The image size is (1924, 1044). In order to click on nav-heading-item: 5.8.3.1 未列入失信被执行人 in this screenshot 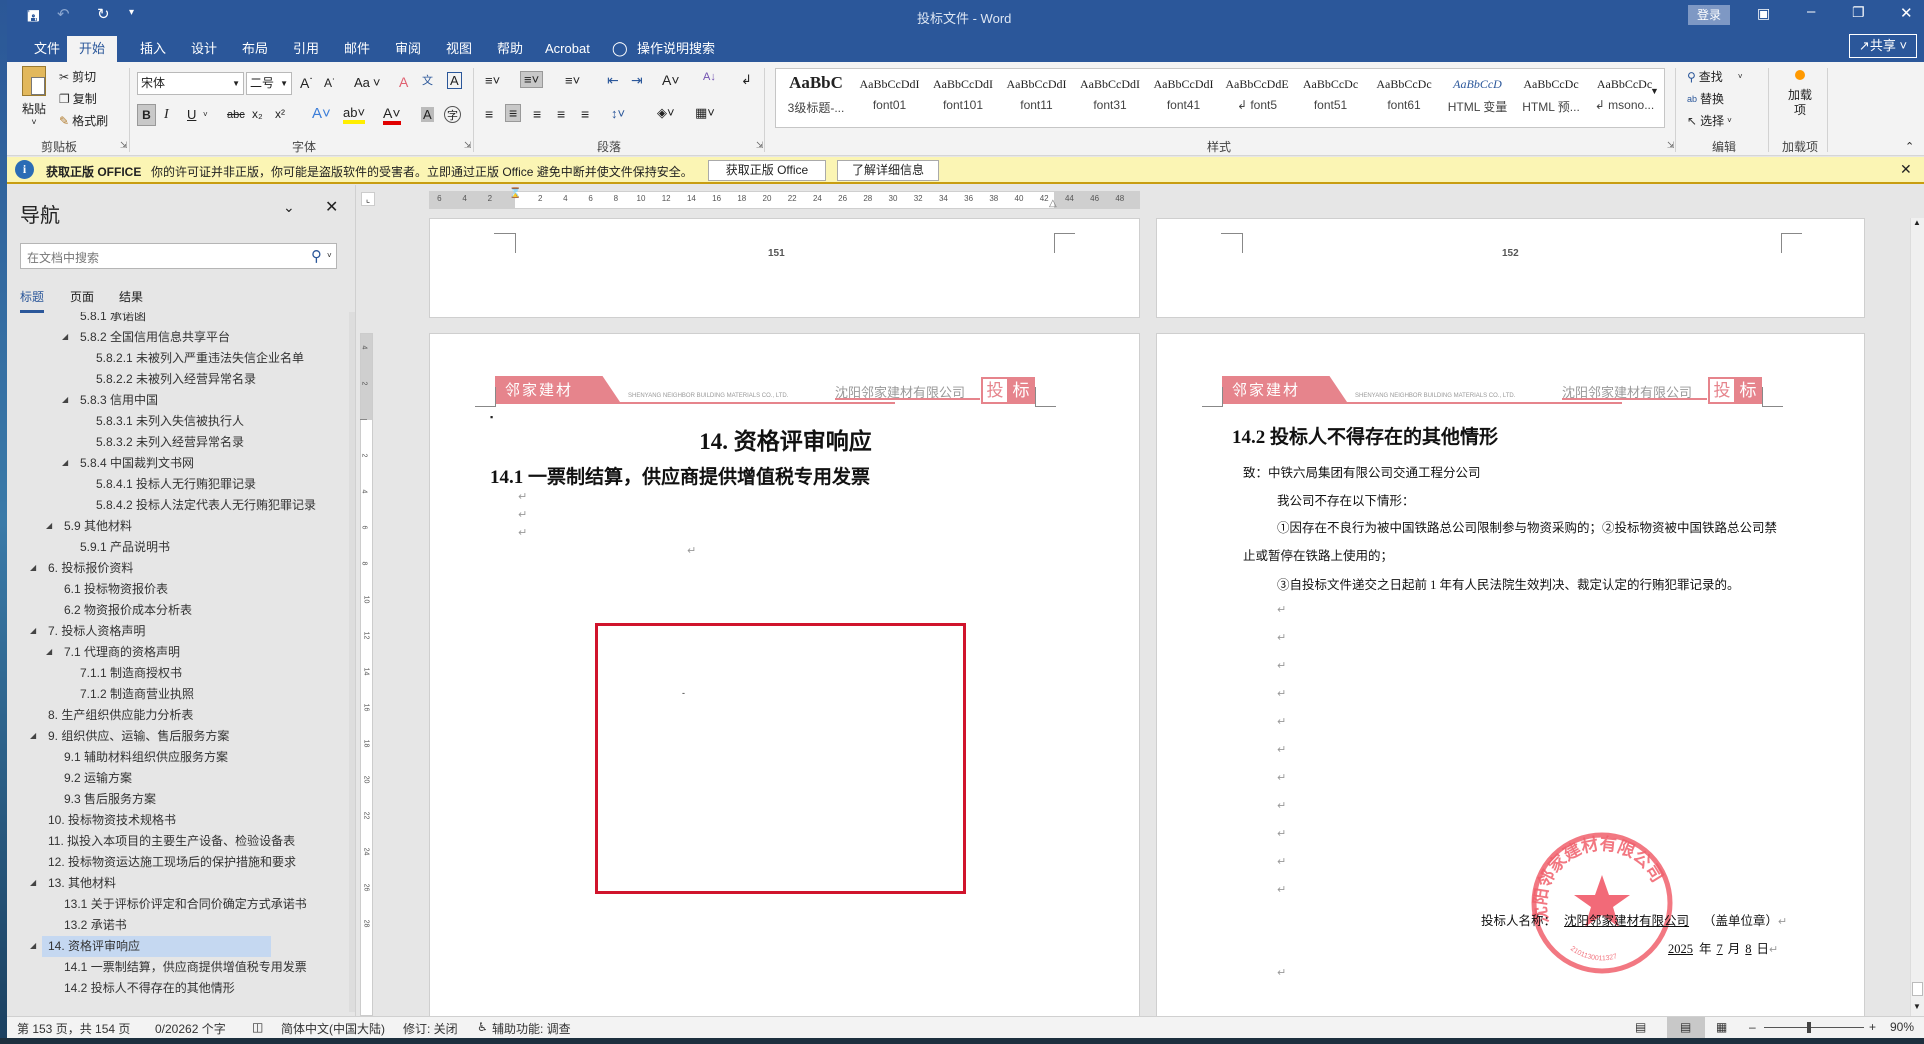, I will do `click(170, 421)`.